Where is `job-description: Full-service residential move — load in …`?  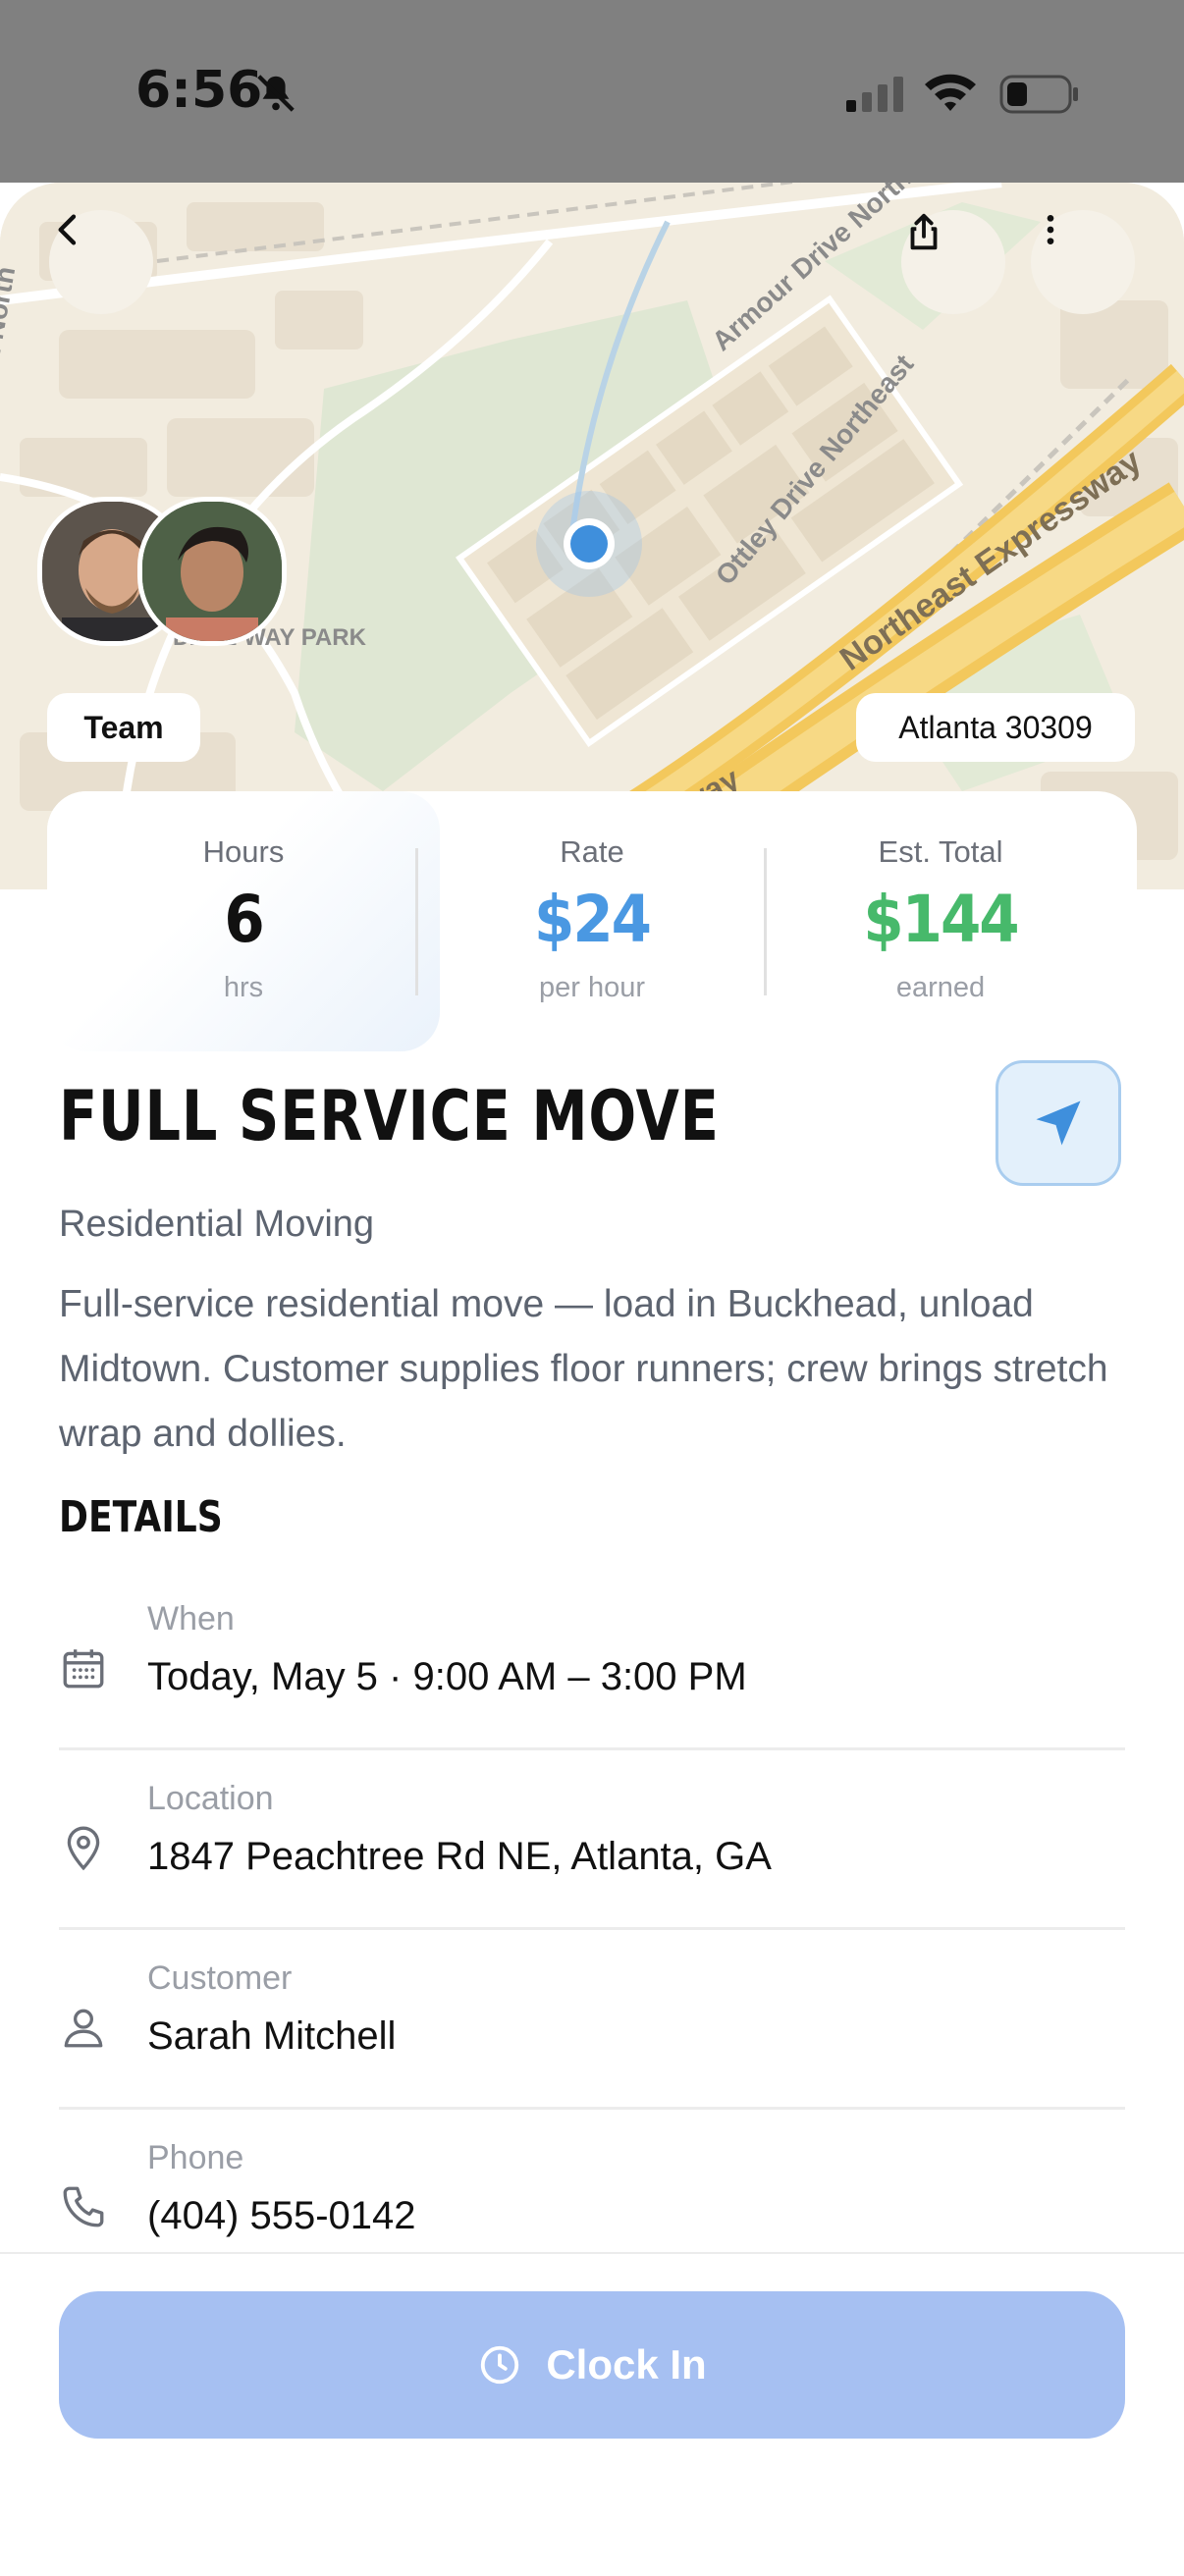
job-description: Full-service residential move — load in … is located at coordinates (583, 1369).